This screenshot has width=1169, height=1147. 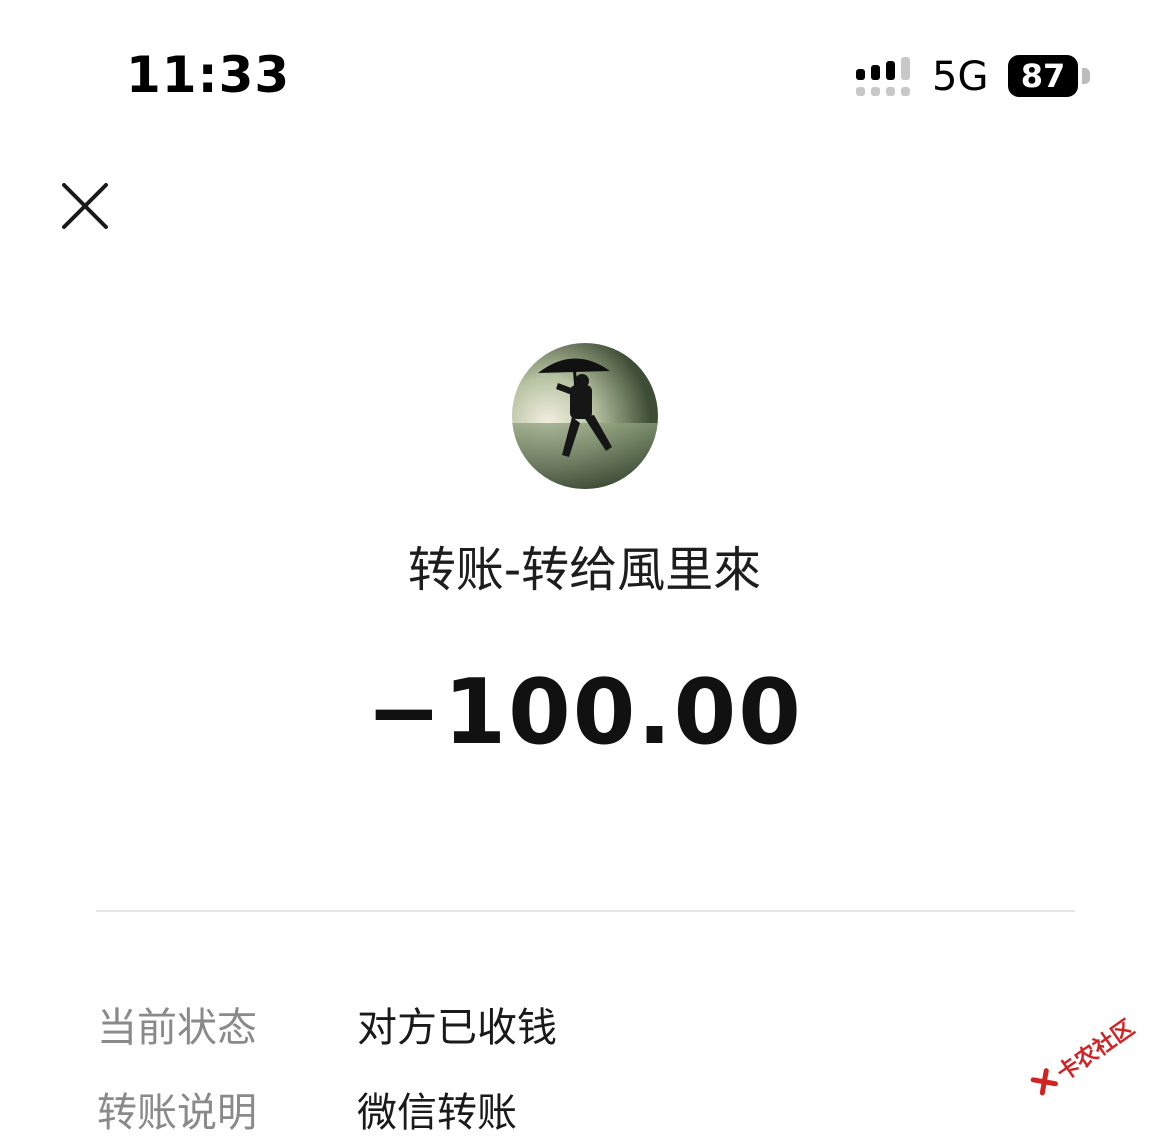 I want to click on avatar, so click(x=585, y=416).